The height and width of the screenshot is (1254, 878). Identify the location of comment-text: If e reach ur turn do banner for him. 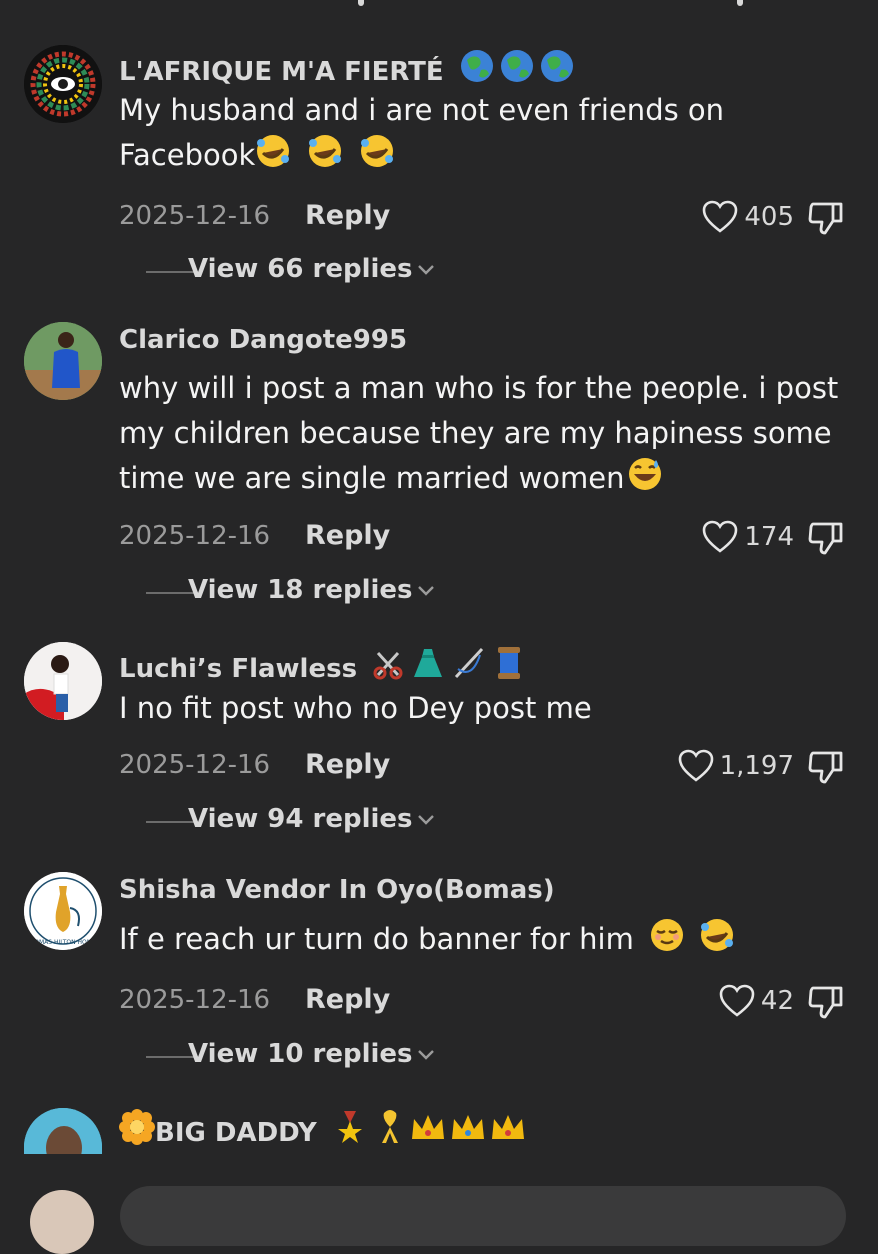
(479, 941).